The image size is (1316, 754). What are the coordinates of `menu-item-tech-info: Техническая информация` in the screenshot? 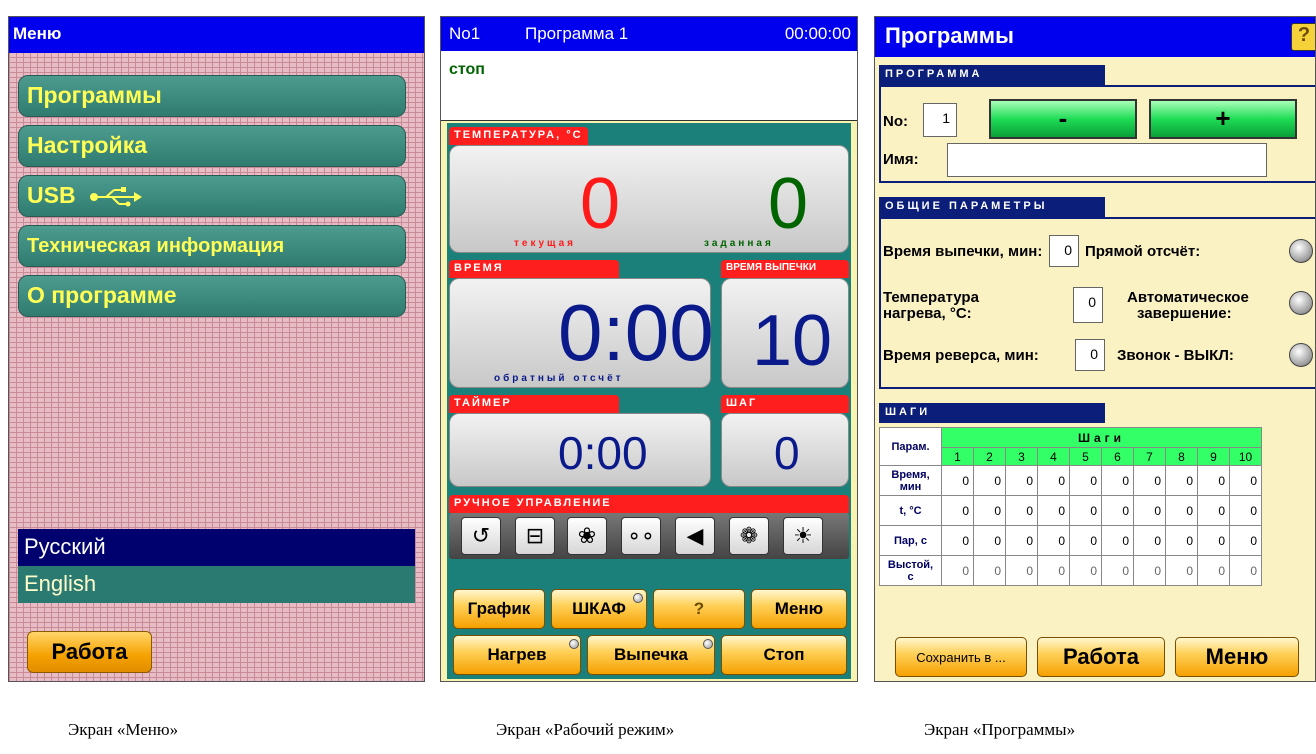 It's located at (212, 246).